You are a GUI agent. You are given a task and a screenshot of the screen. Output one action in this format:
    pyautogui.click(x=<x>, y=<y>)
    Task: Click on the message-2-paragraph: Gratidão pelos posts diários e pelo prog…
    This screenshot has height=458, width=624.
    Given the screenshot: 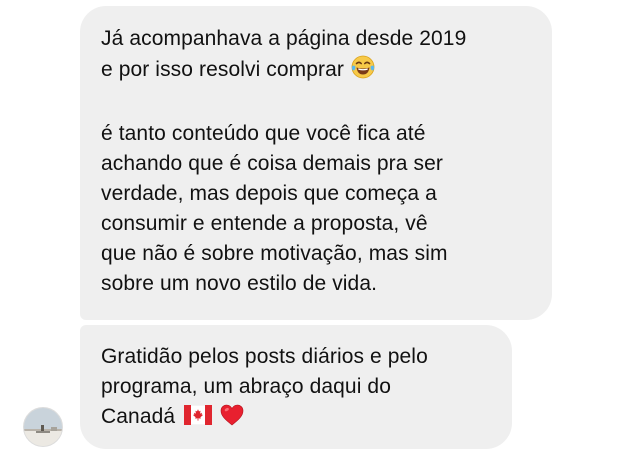 What is the action you would take?
    pyautogui.click(x=296, y=389)
    